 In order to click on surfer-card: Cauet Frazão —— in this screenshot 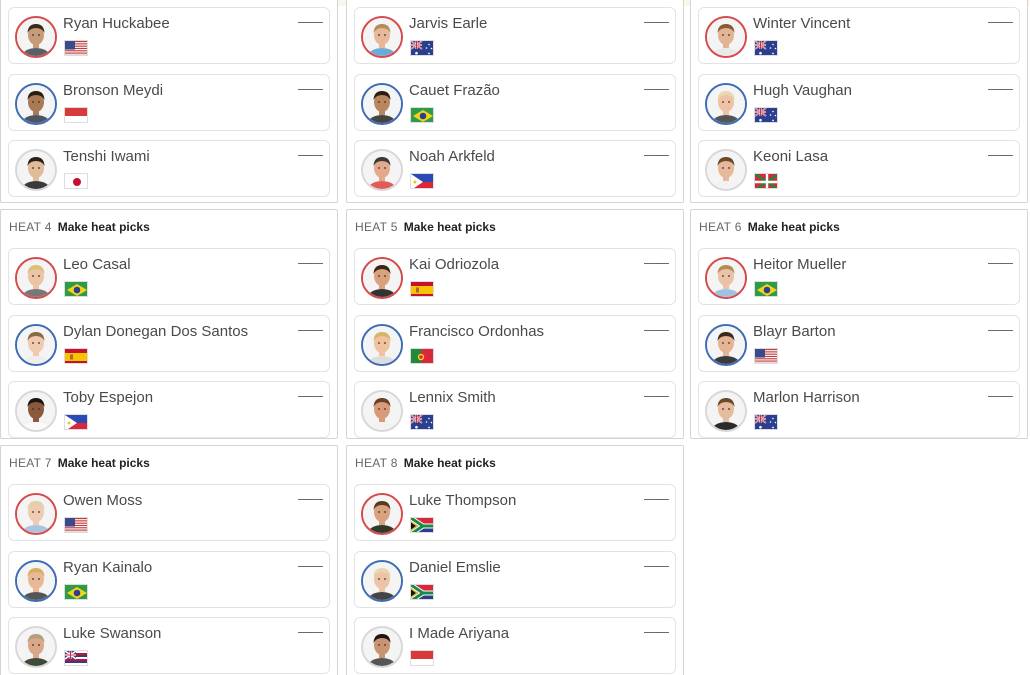, I will do `click(515, 102)`.